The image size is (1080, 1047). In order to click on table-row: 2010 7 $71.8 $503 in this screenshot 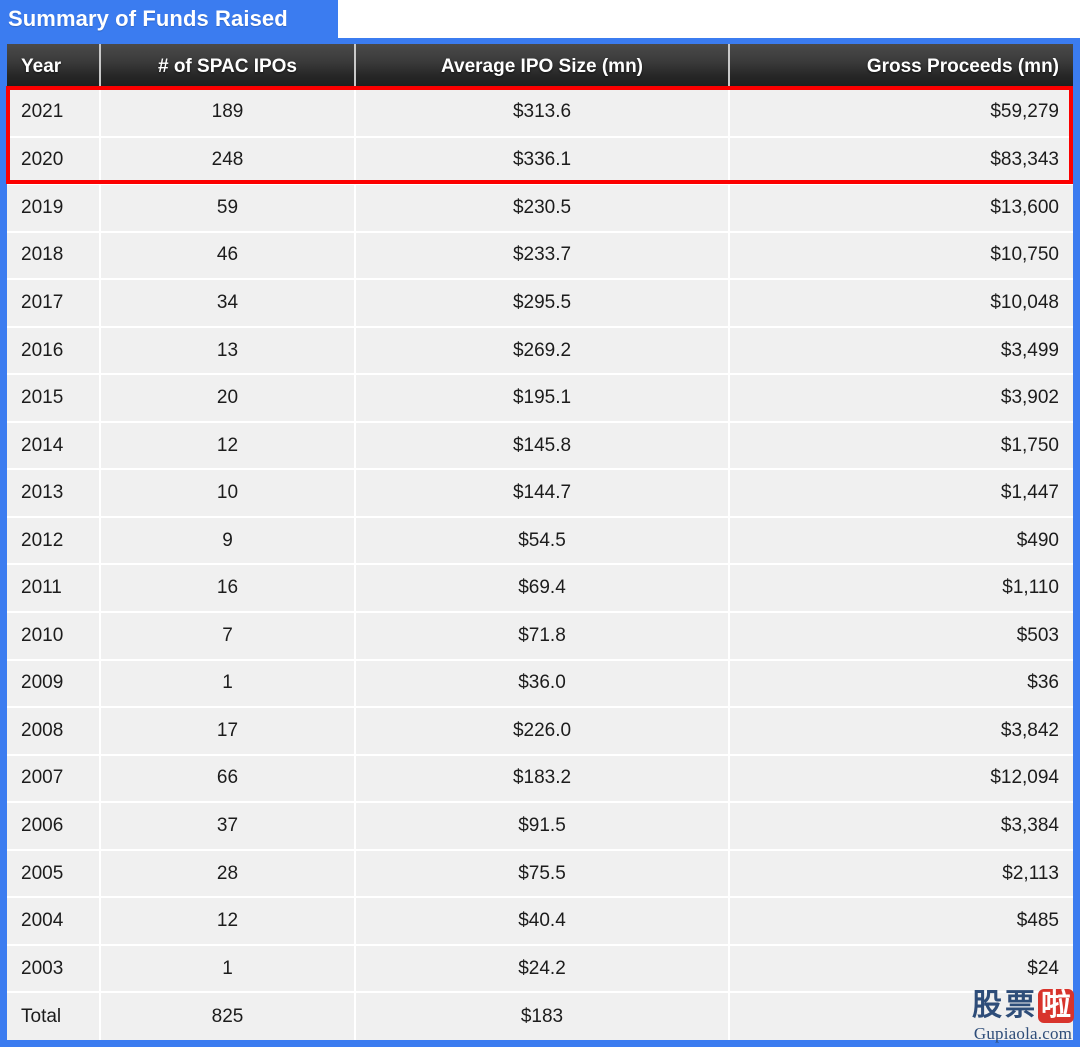, I will do `click(540, 636)`.